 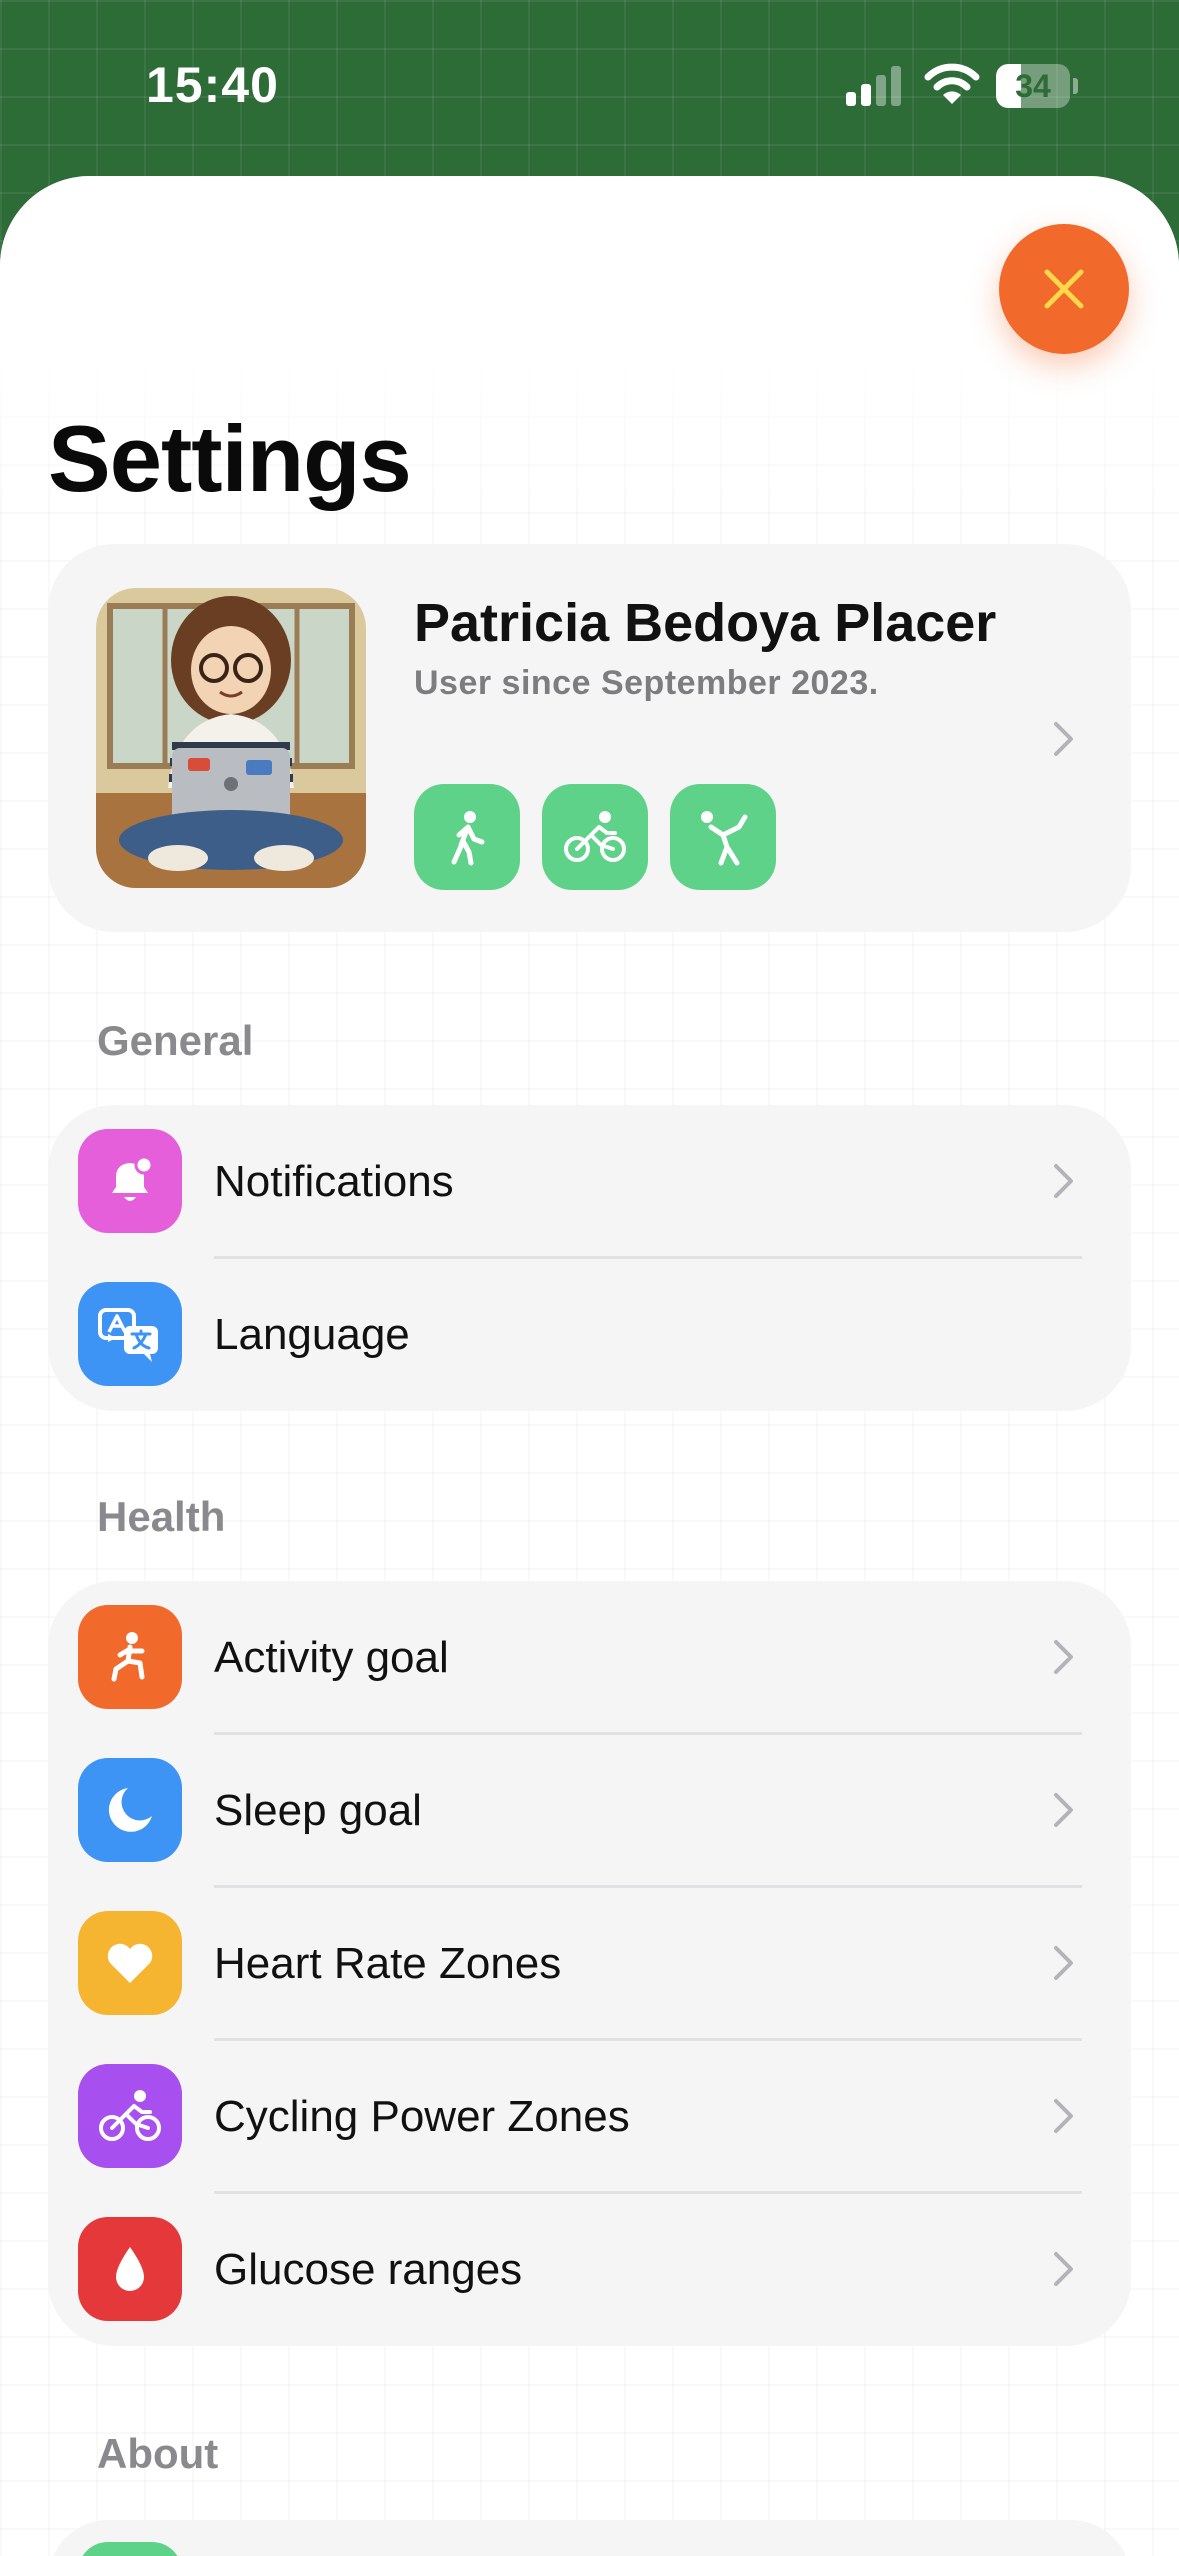 I want to click on status-time: 15:40, so click(x=212, y=85).